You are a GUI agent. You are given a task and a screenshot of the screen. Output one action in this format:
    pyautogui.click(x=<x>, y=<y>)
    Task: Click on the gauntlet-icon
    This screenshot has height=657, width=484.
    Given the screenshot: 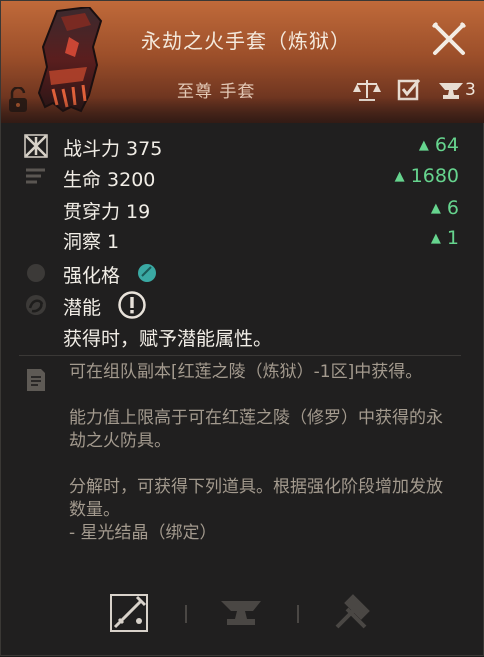 What is the action you would take?
    pyautogui.click(x=70, y=60)
    